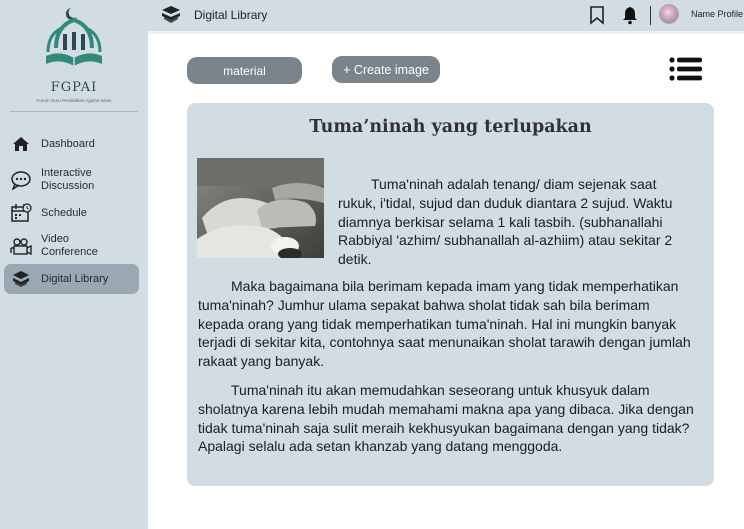  Describe the element at coordinates (75, 278) in the screenshot. I see `sidebar-item-label: Digital Library` at that location.